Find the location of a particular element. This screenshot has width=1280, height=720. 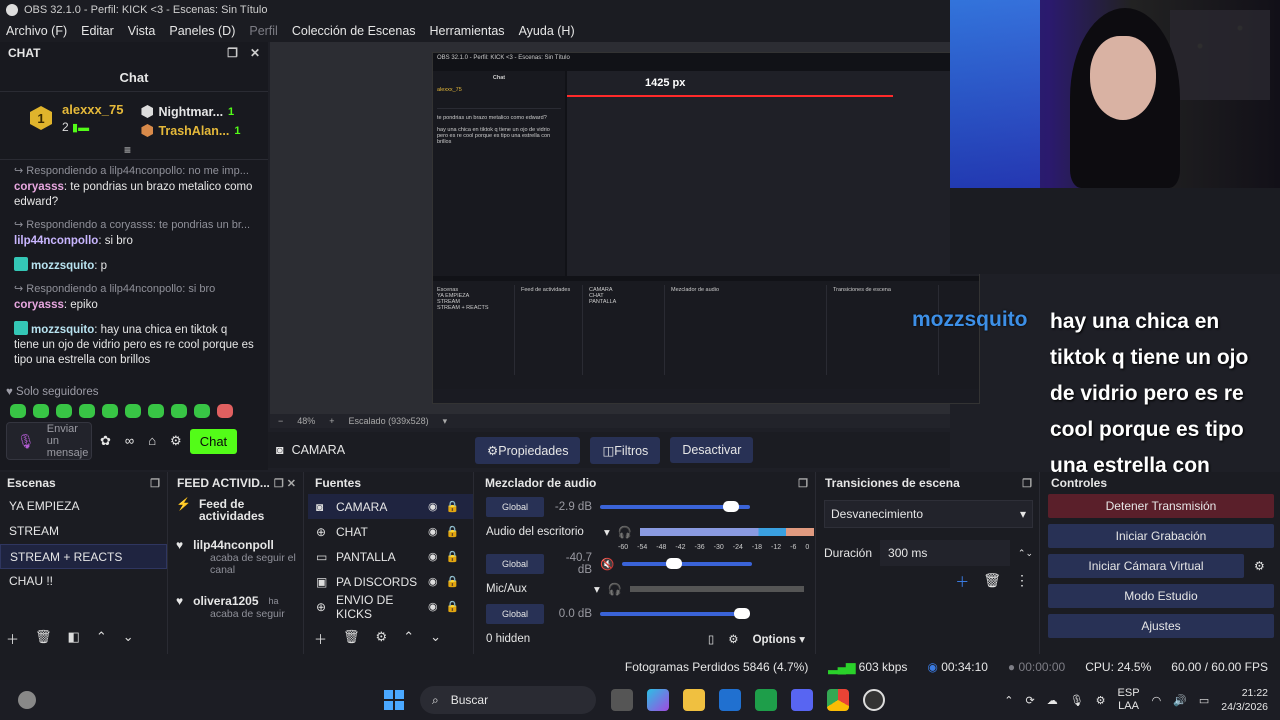

source-item: ▣ PA DISCORDS ◉ 🔒 is located at coordinates (390, 581).